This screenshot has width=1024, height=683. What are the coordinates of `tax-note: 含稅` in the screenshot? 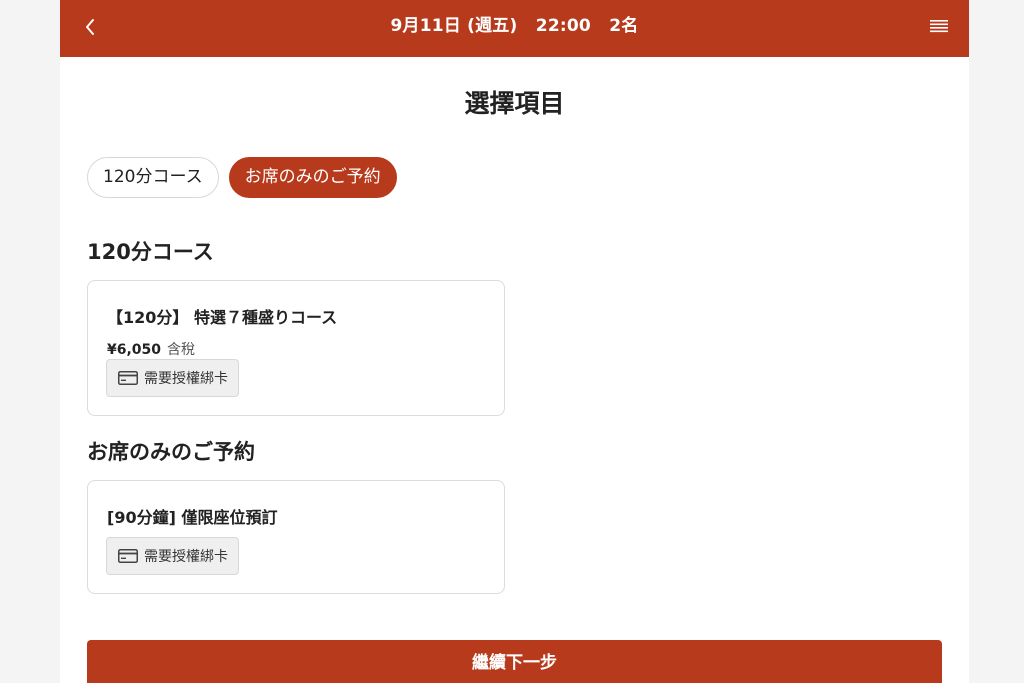 It's located at (181, 350).